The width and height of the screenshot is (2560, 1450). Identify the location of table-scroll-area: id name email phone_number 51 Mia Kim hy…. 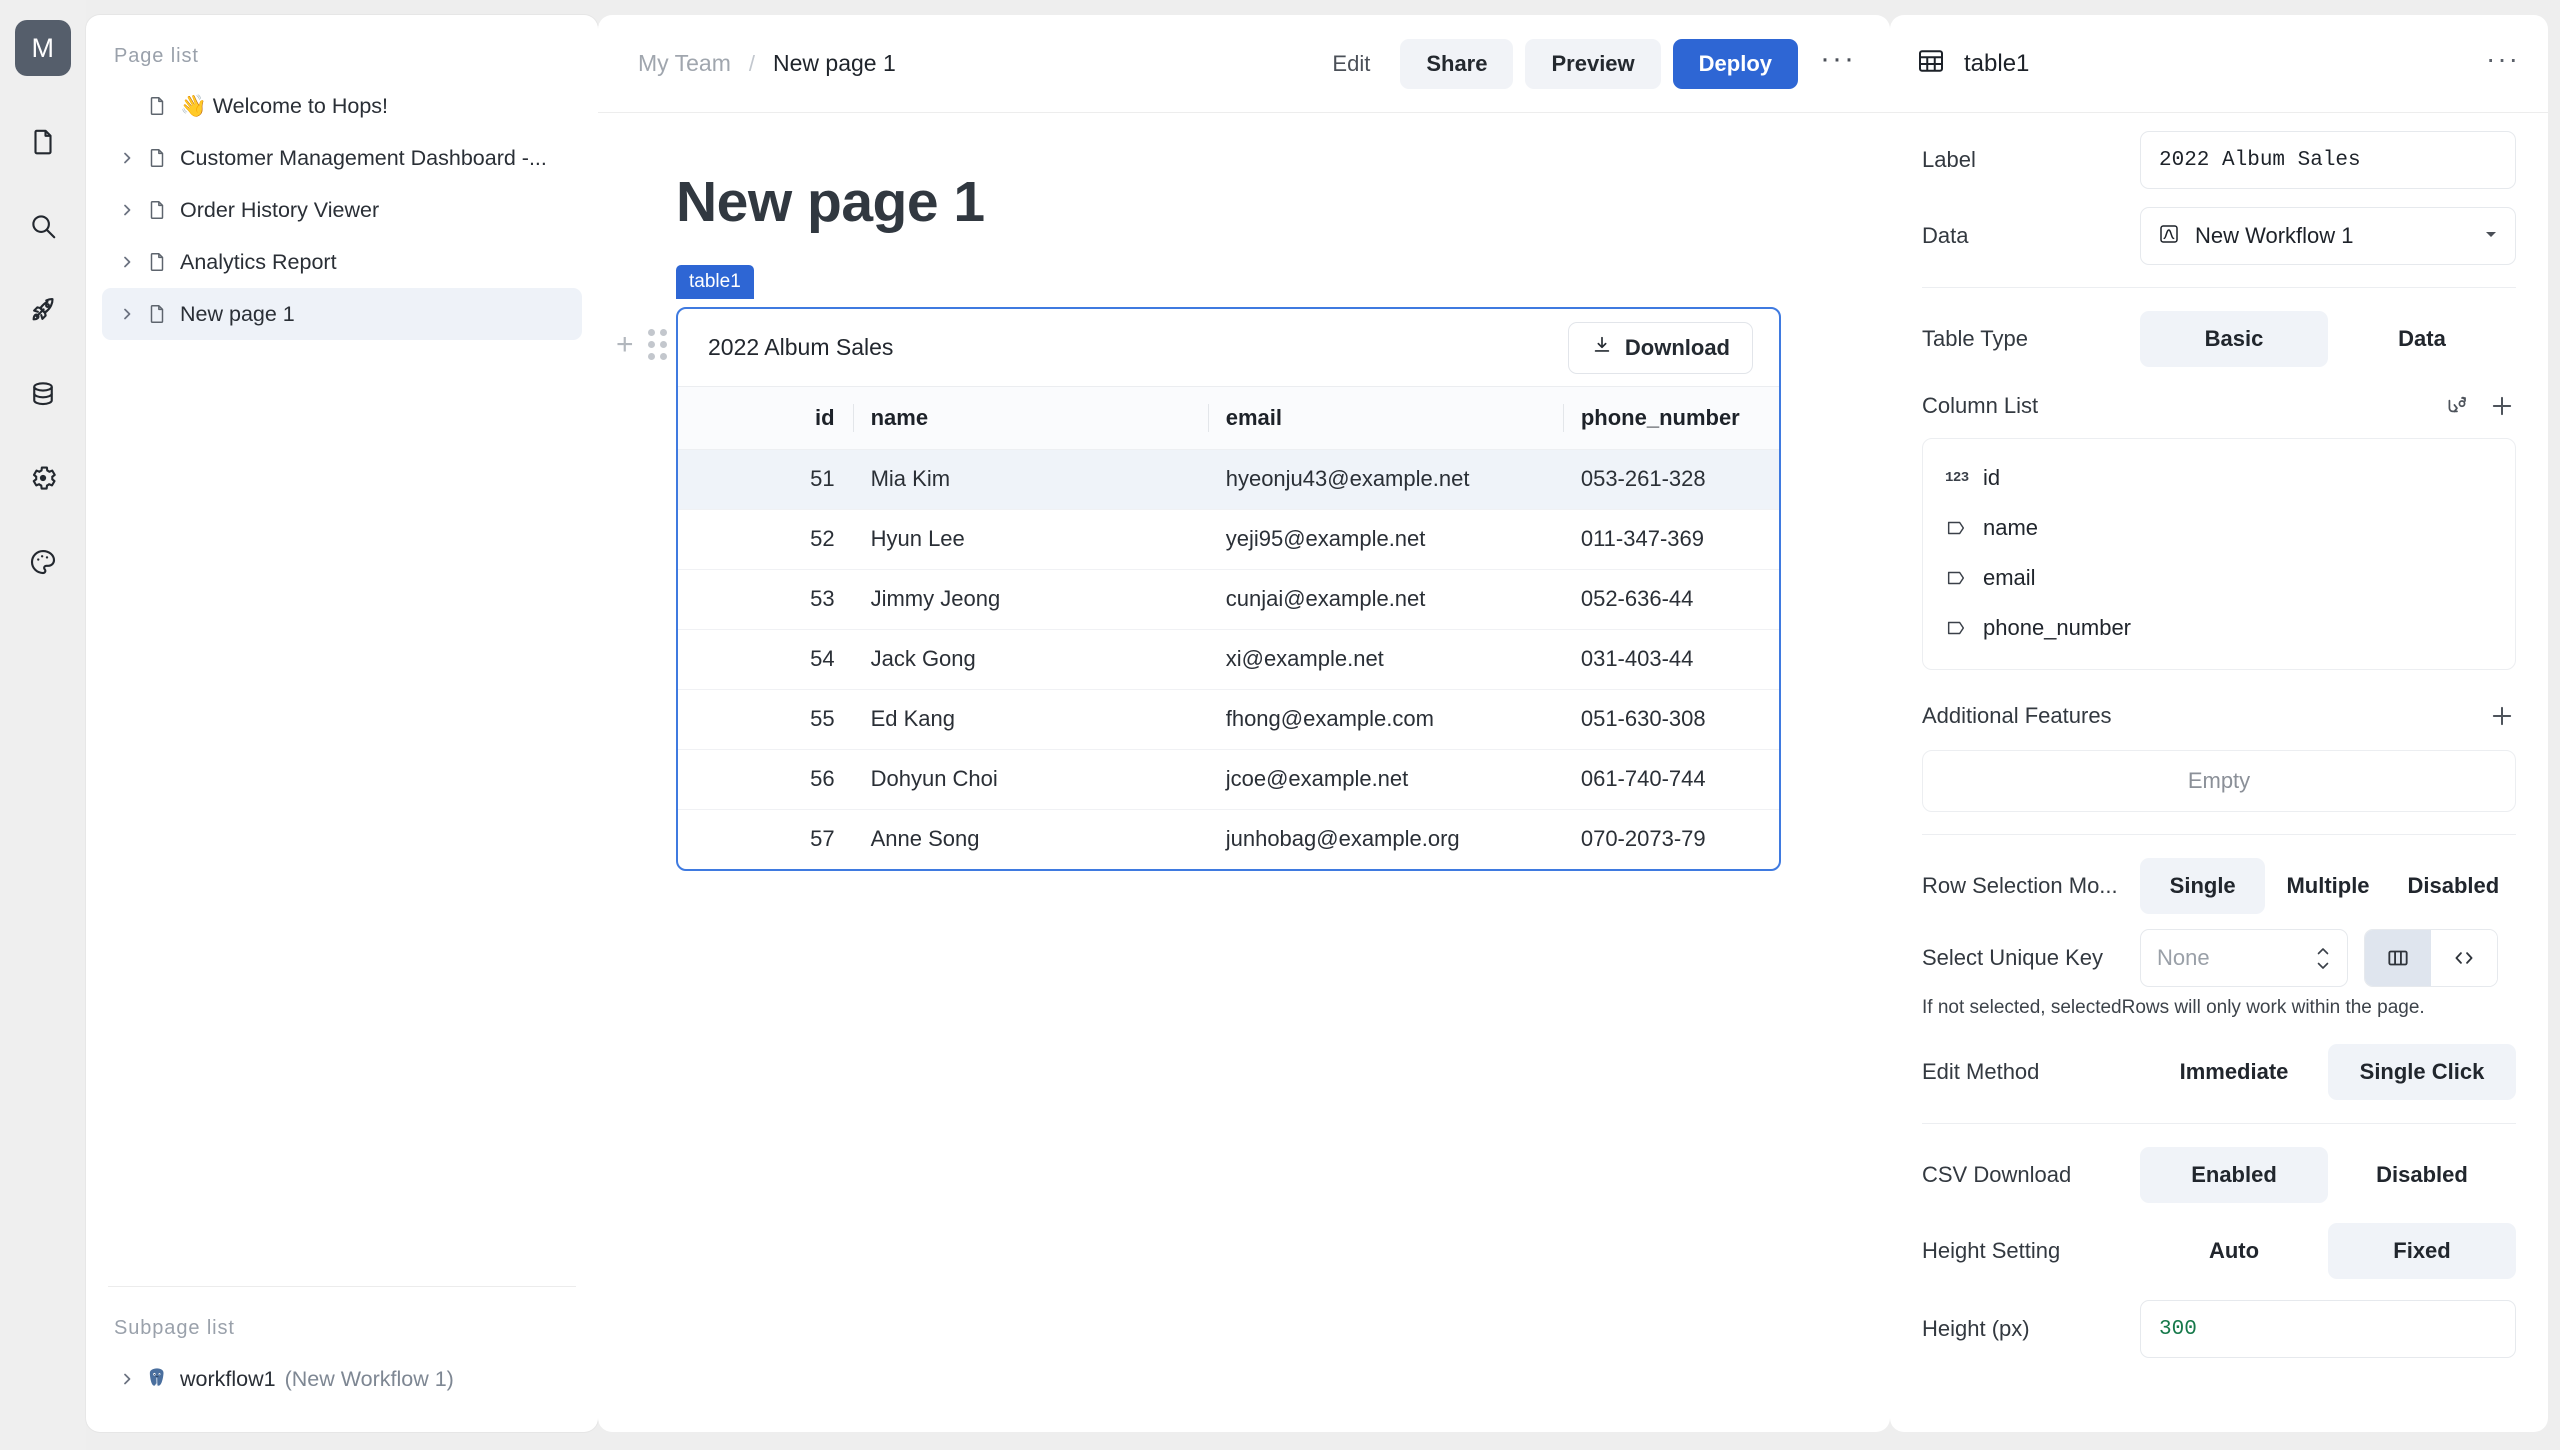
(1228, 628).